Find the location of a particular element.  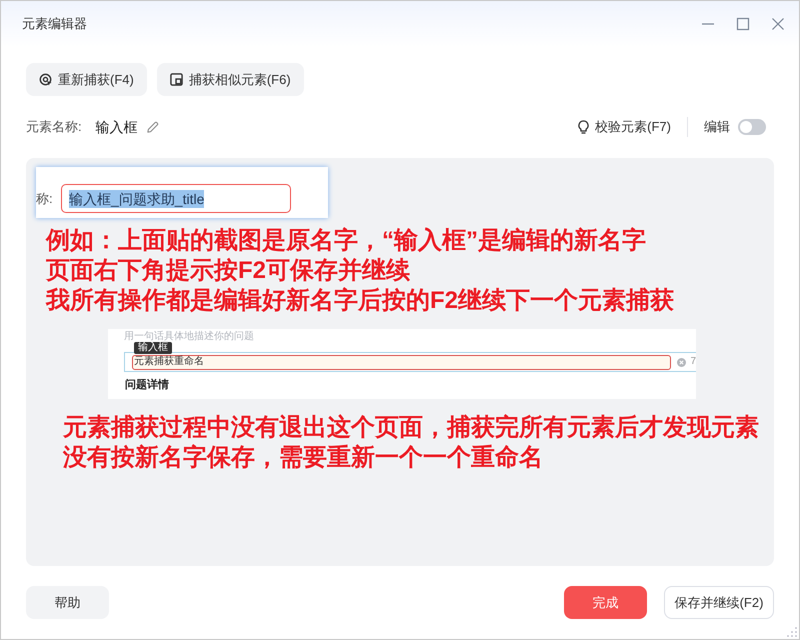

square-inset-icon is located at coordinates (176, 79).